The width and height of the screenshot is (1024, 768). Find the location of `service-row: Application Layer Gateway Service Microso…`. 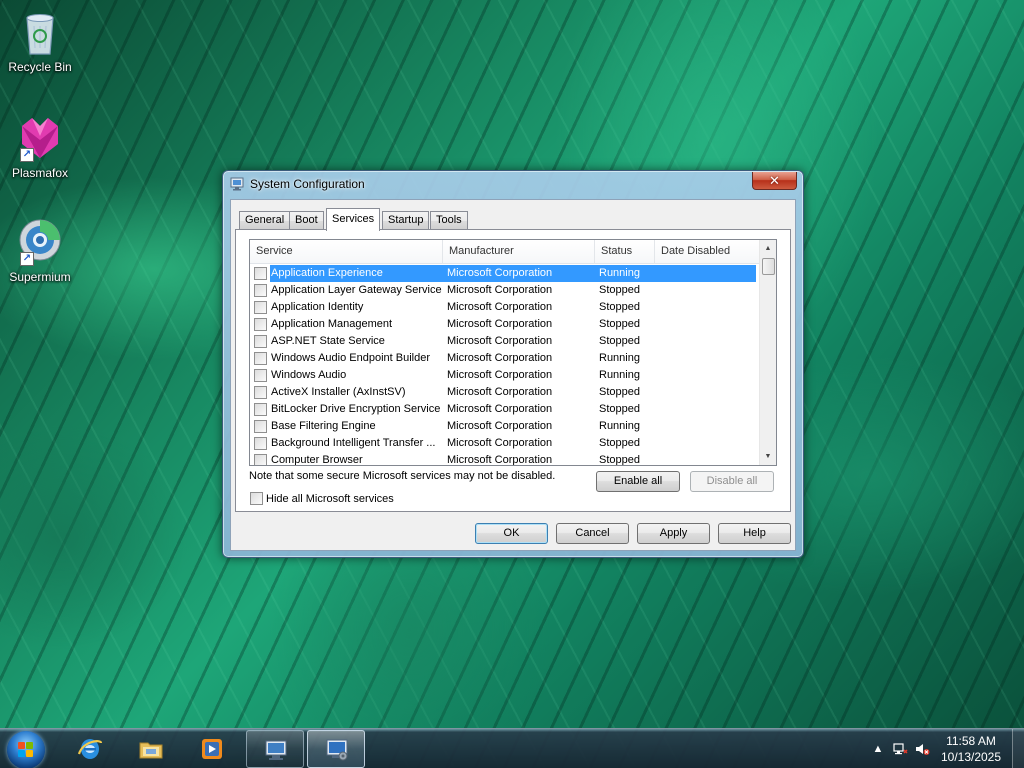

service-row: Application Layer Gateway Service Microso… is located at coordinates (505, 290).